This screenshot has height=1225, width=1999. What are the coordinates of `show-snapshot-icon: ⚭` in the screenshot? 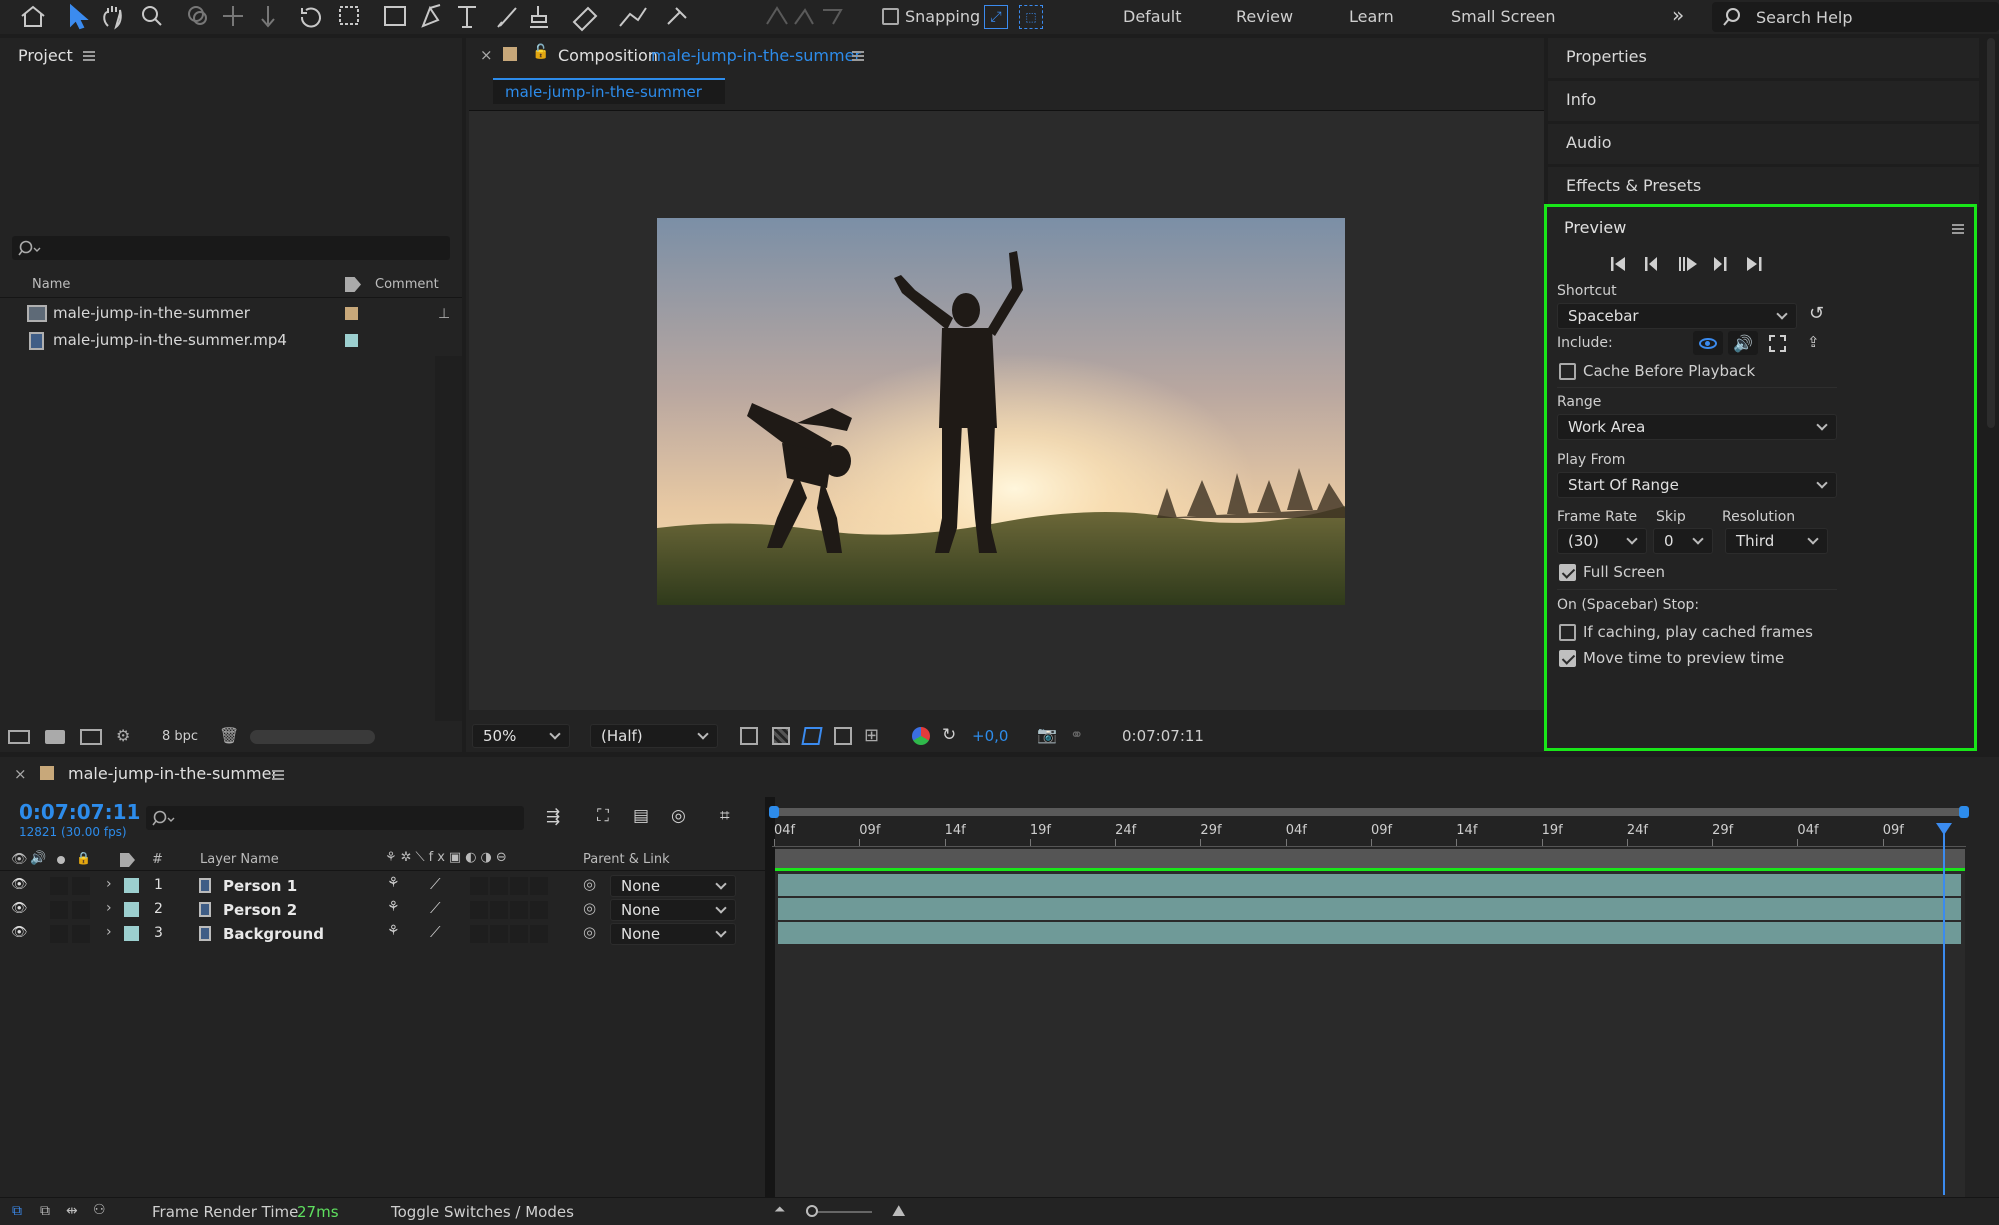 It's located at (1076, 734).